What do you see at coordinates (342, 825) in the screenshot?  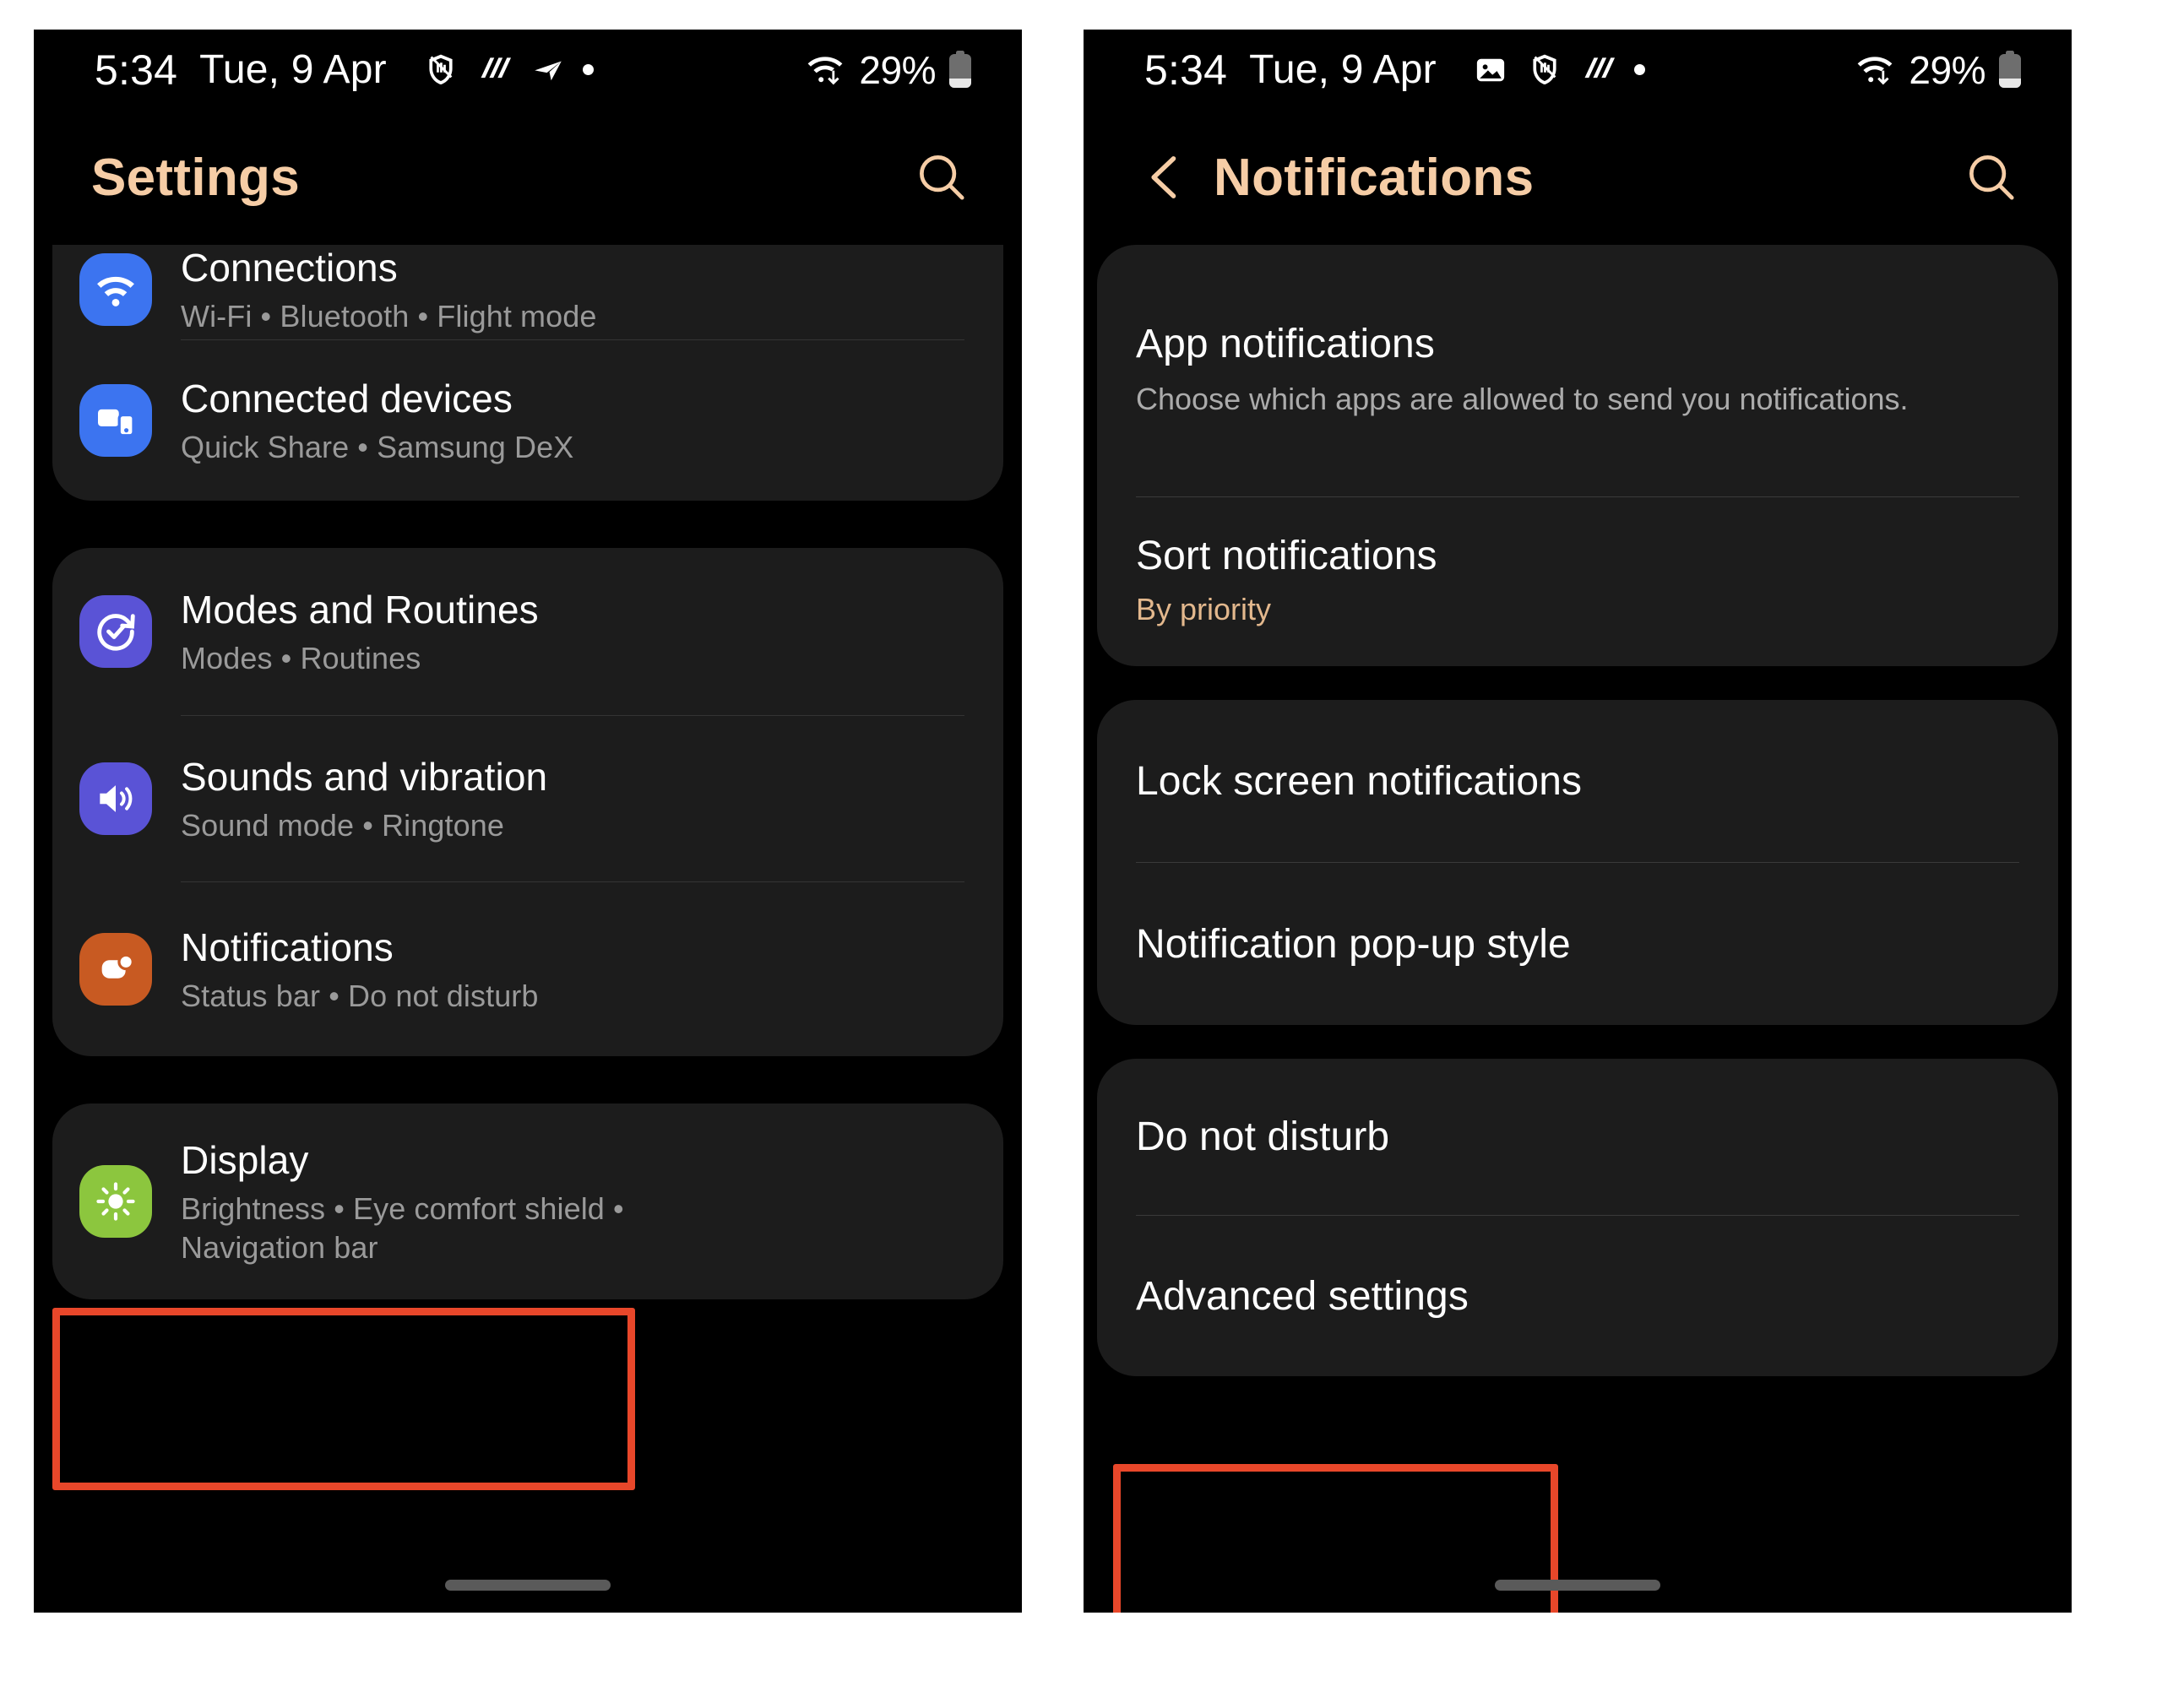 I see `row-subtitle: Sound mode • Ringtone` at bounding box center [342, 825].